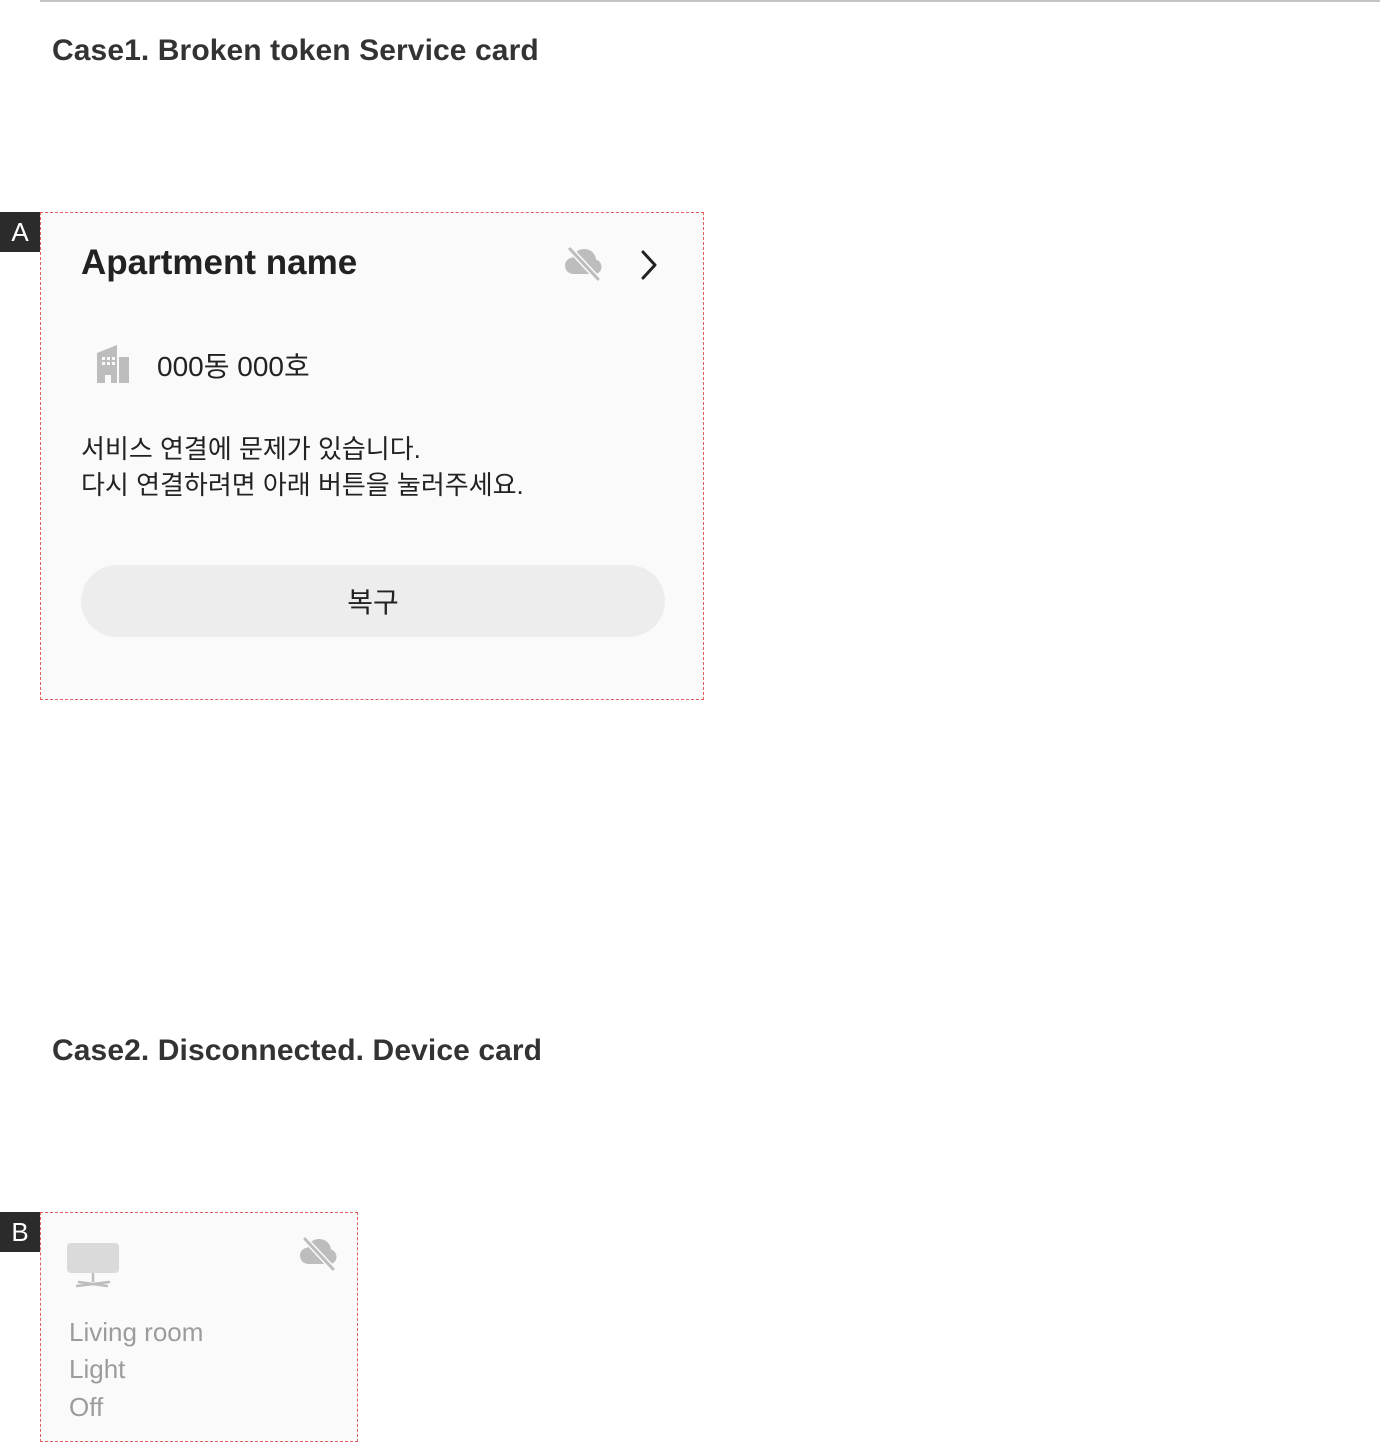 The height and width of the screenshot is (1442, 1380). Describe the element at coordinates (20, 232) in the screenshot. I see `marker-a: A` at that location.